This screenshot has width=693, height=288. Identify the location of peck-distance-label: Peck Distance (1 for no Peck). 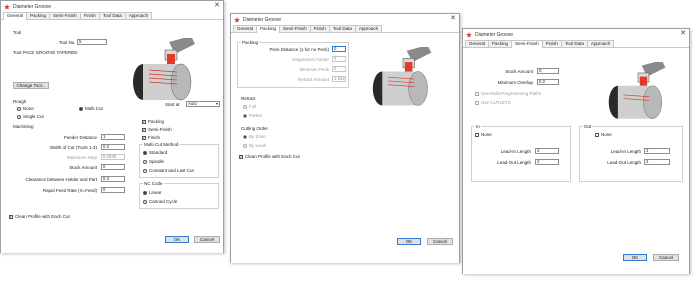
(299, 49).